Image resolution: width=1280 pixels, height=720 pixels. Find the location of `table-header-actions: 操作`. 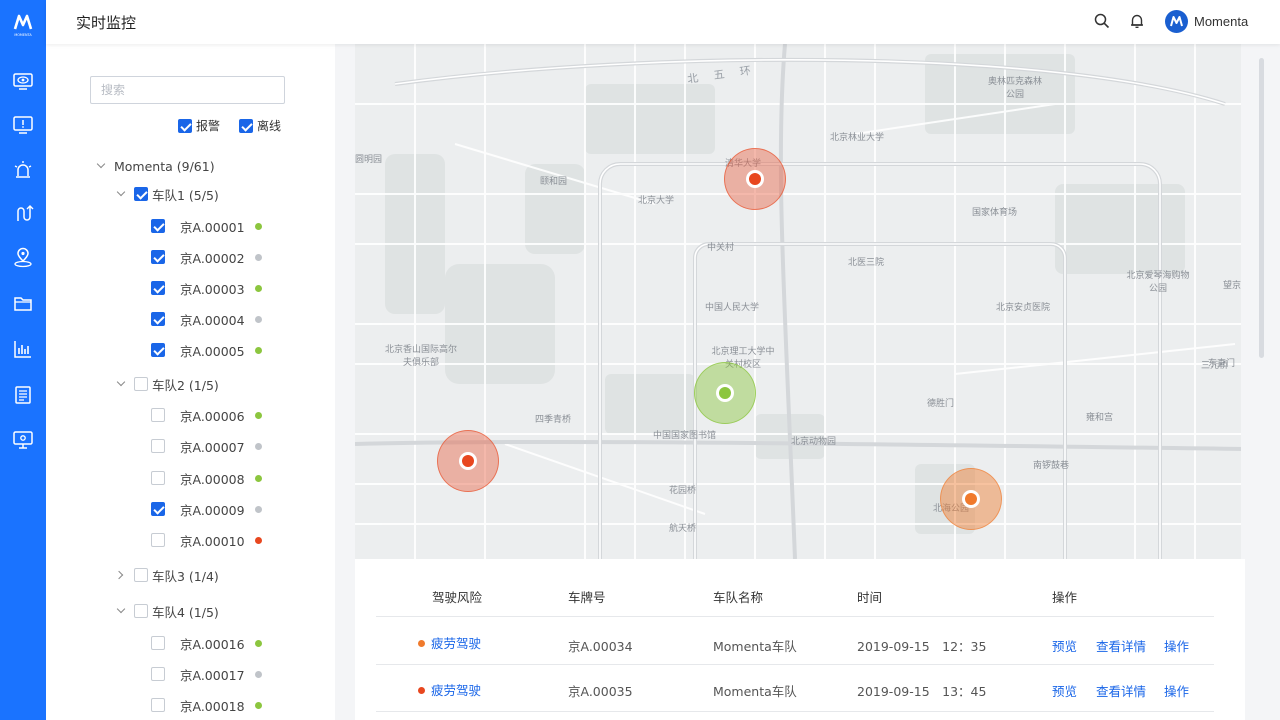

table-header-actions: 操作 is located at coordinates (1065, 597).